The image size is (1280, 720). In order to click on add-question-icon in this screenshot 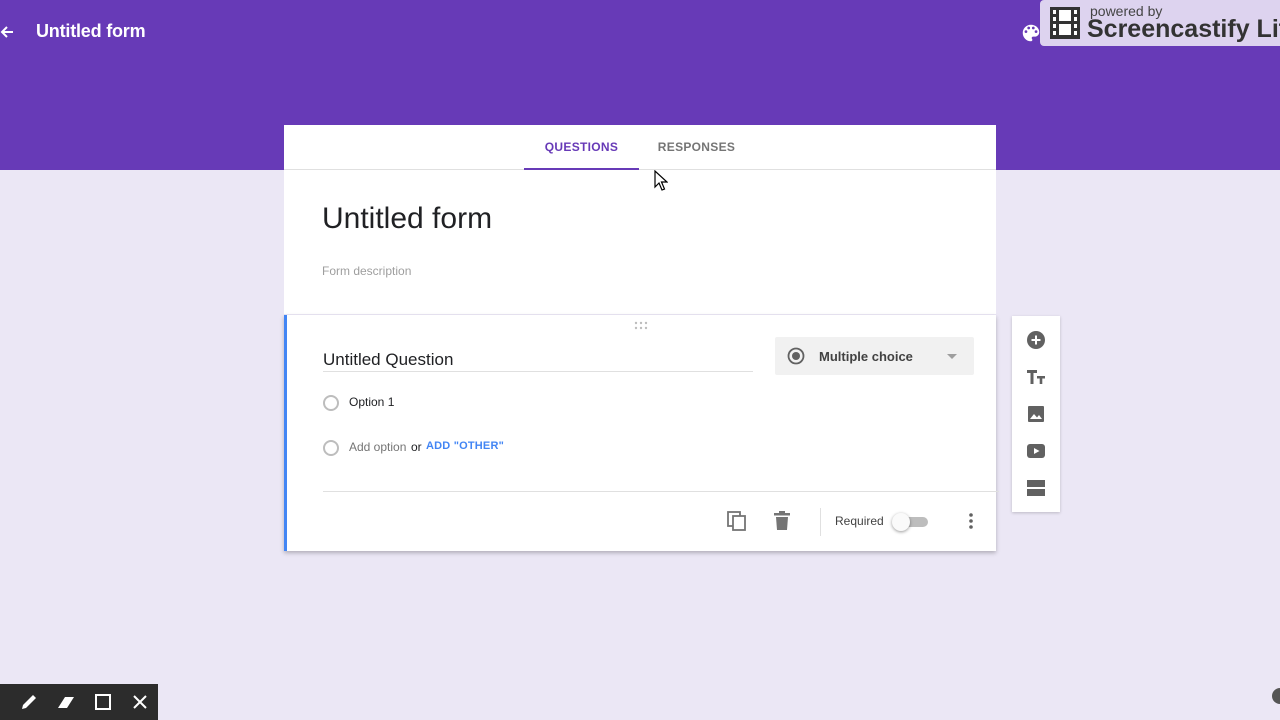, I will do `click(1036, 340)`.